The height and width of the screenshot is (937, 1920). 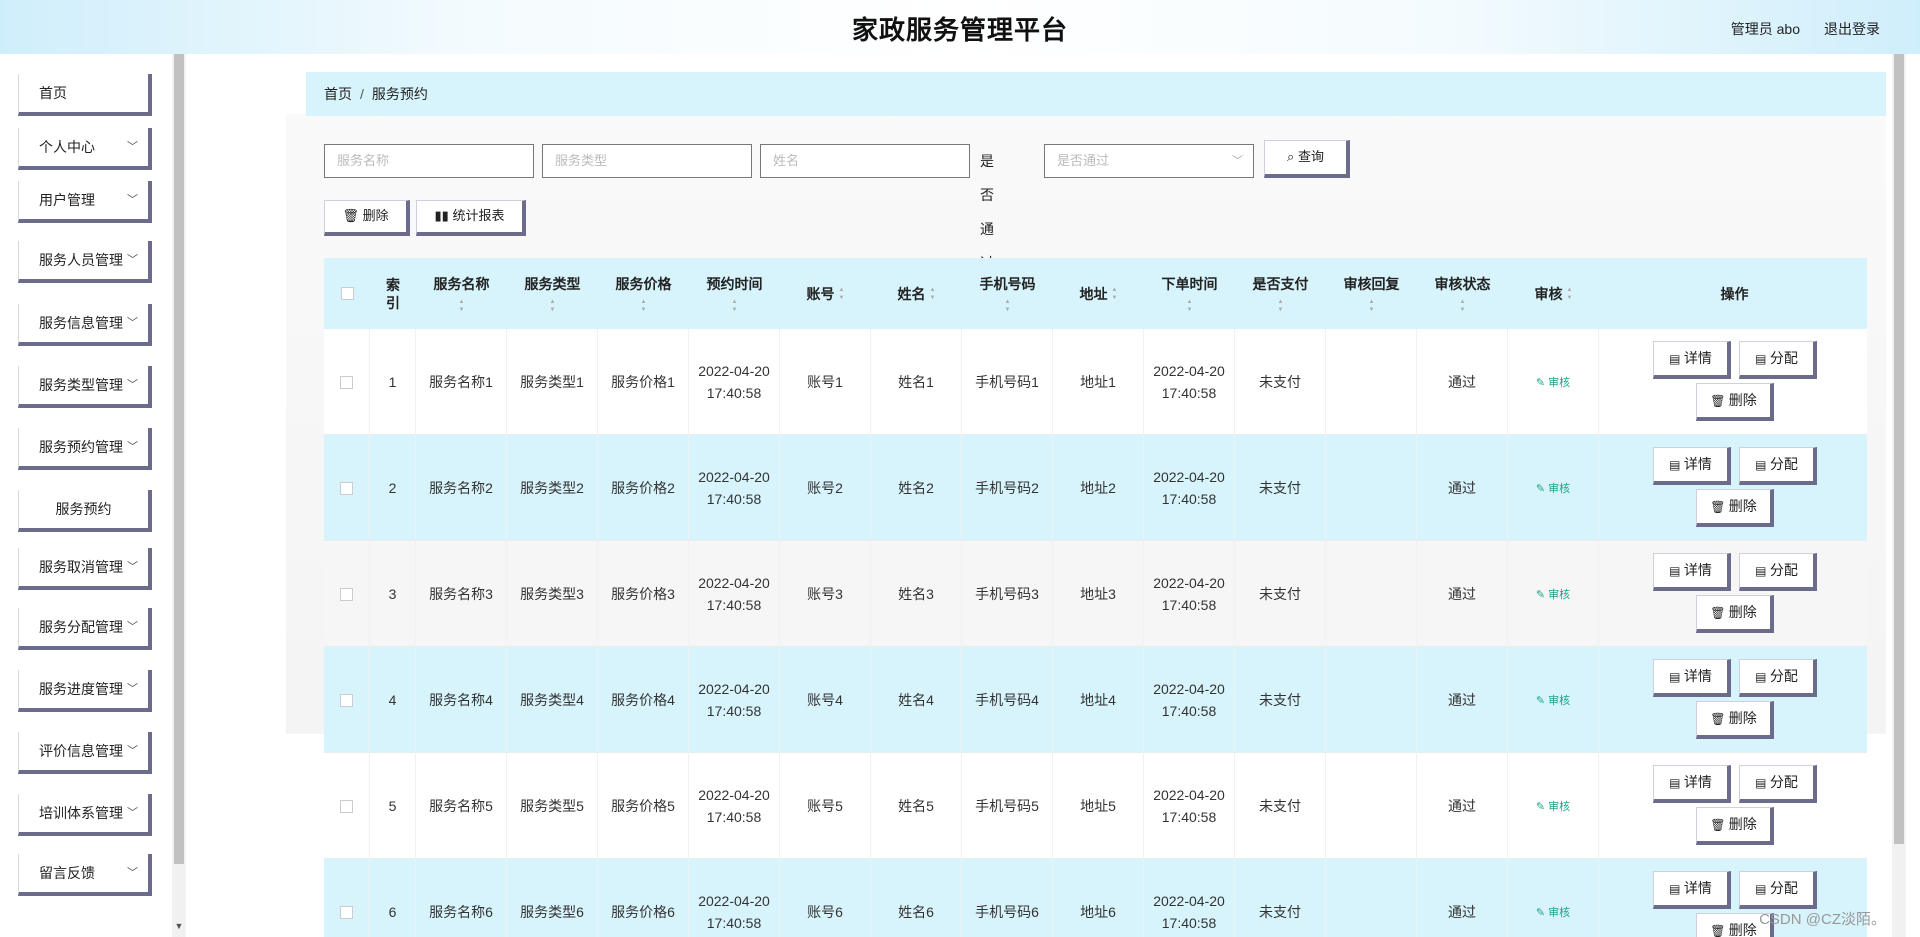 I want to click on main-scrollbar-thumb, so click(x=1899, y=449).